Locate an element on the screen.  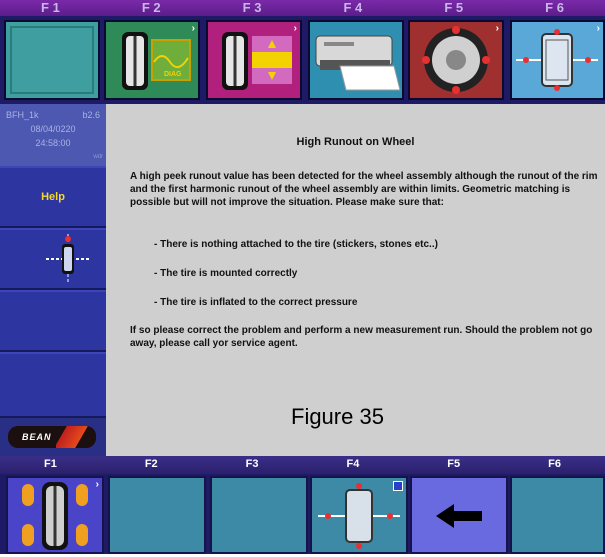
top-f3-balance-button: › is located at coordinates (254, 60).